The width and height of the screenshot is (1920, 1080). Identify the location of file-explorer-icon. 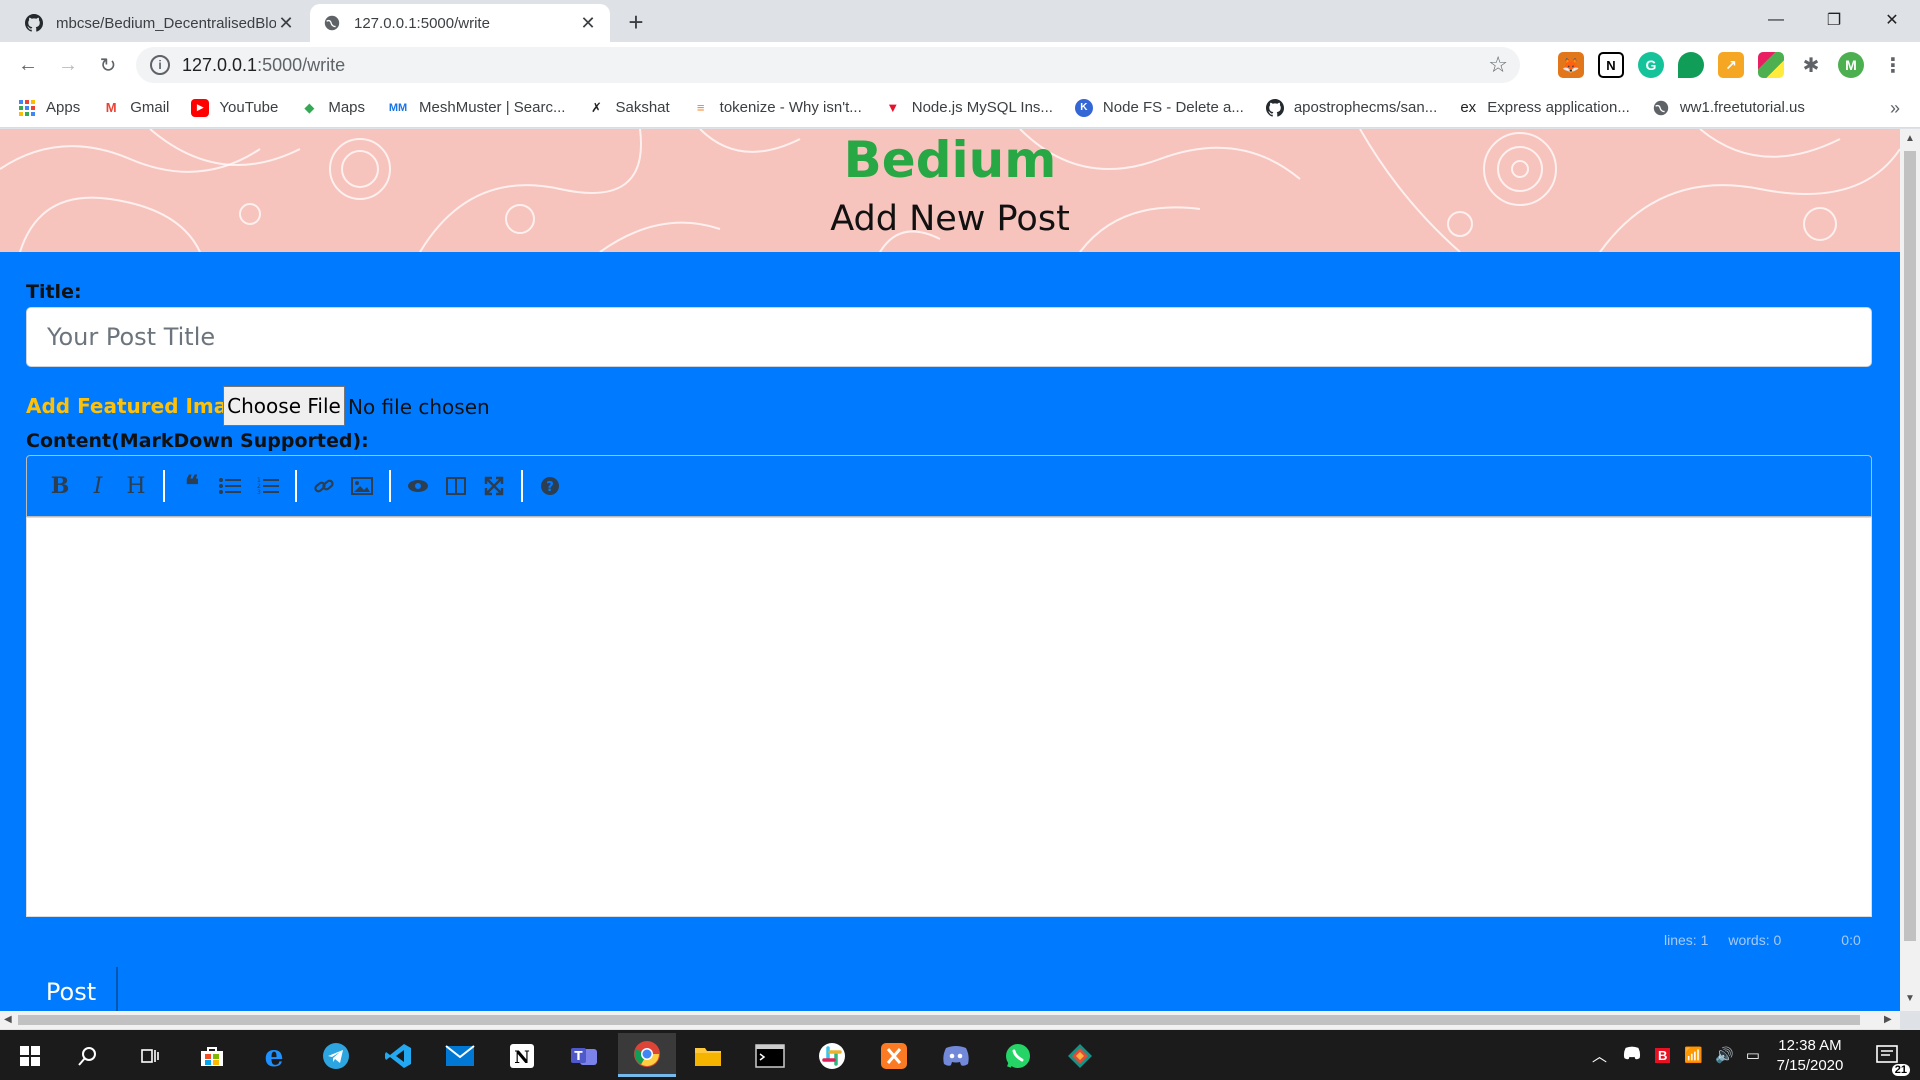
(708, 1056).